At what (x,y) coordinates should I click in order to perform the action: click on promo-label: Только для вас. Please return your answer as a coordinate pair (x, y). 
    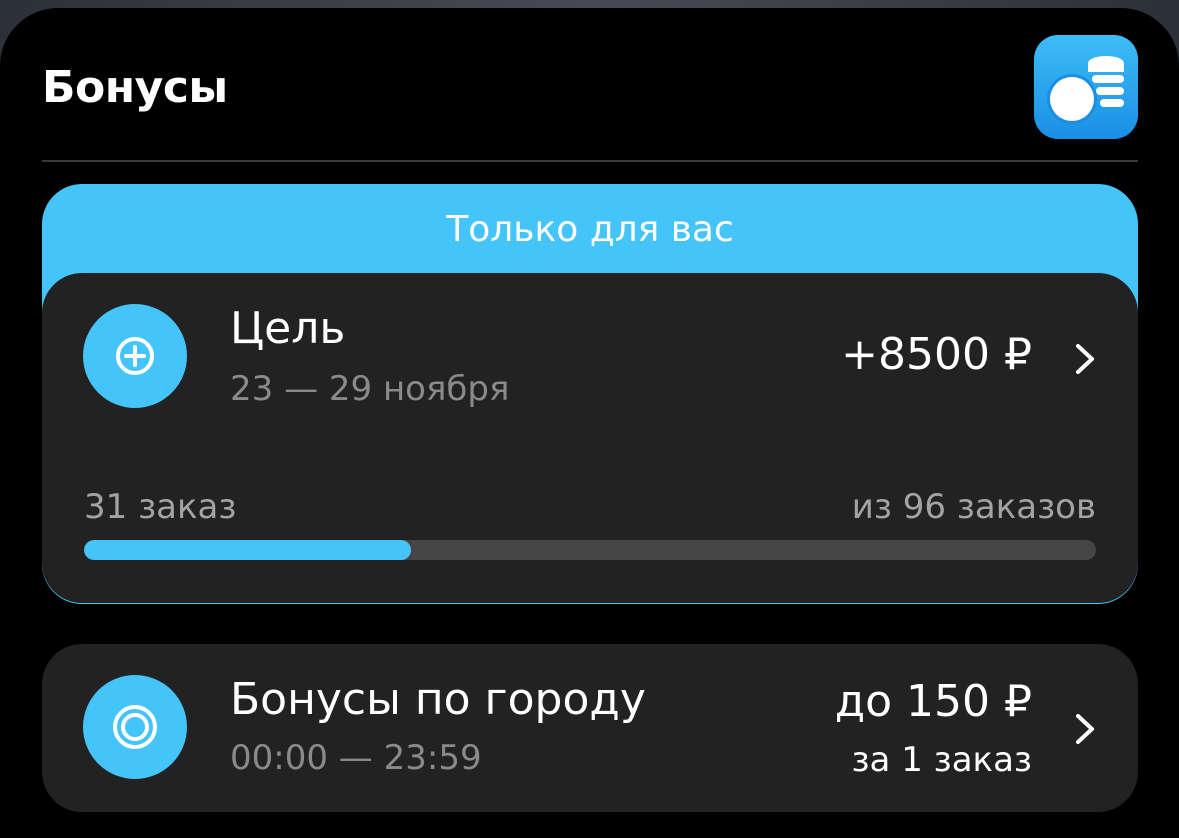
    Looking at the image, I should click on (590, 229).